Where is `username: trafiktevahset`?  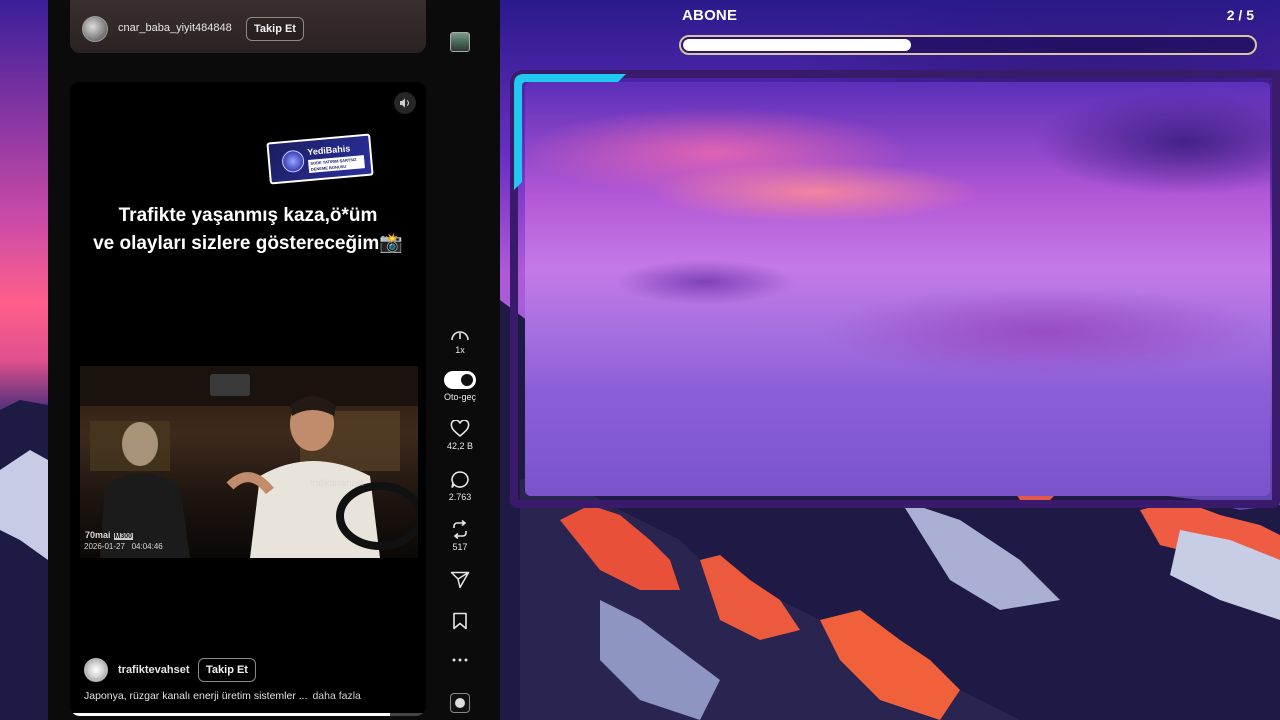
username: trafiktevahset is located at coordinates (154, 670).